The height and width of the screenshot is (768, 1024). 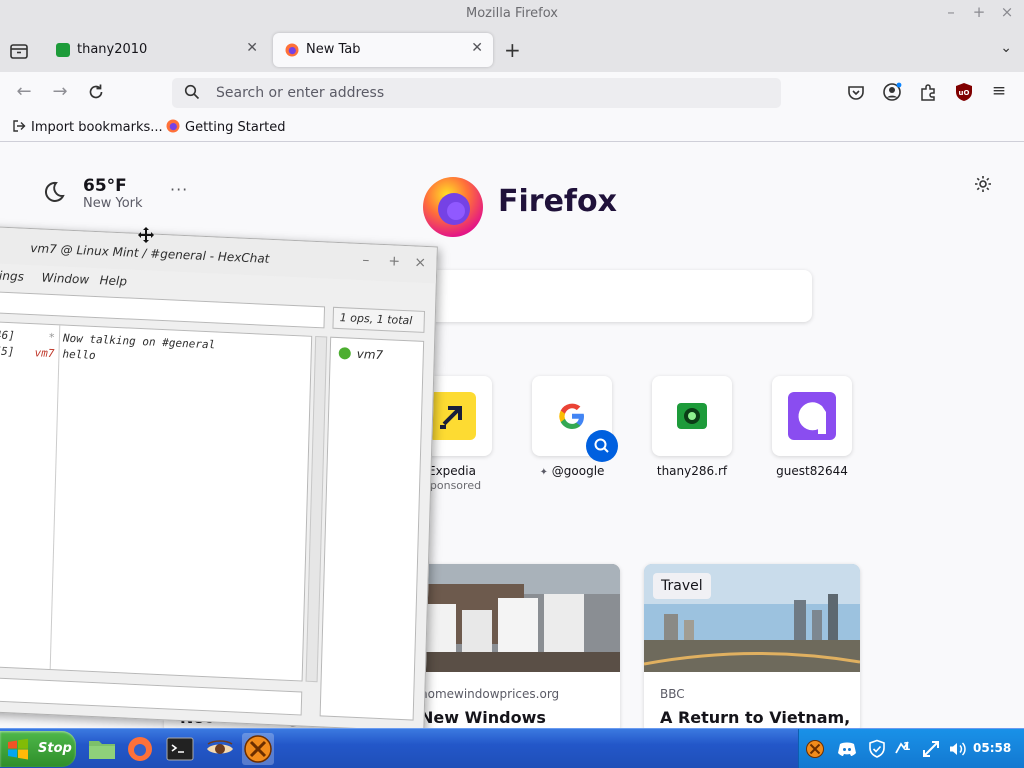 I want to click on story-card: homewindowprices.org New Windows, so click(x=512, y=646).